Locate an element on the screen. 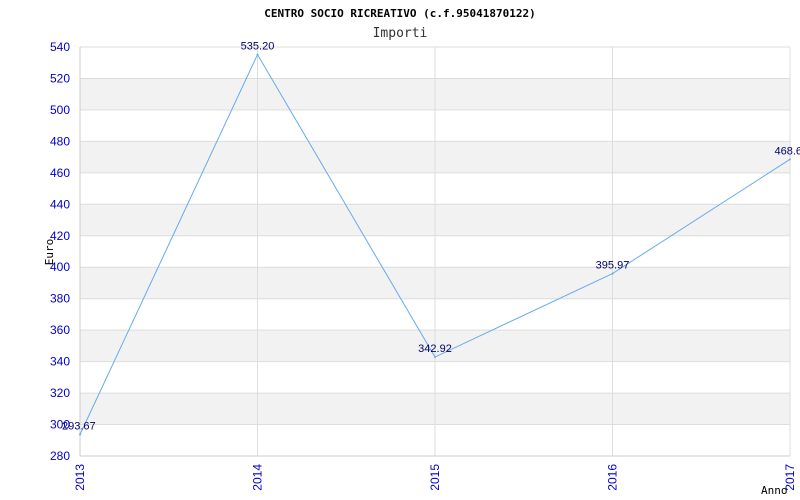  x-tick-label: 2016 is located at coordinates (613, 477).